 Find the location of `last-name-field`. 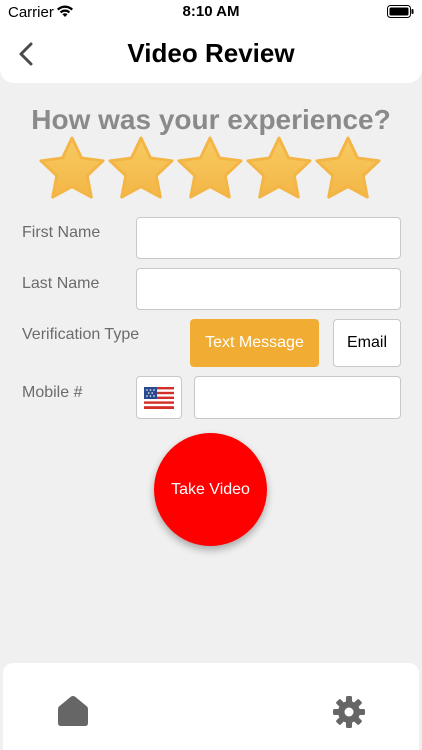

last-name-field is located at coordinates (268, 289).